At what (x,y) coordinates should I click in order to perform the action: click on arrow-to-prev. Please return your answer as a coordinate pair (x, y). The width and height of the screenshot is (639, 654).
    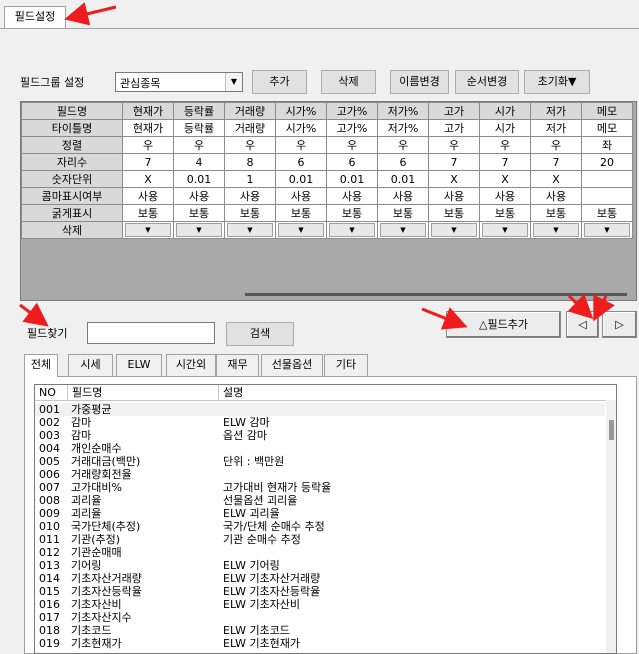
    Looking at the image, I should click on (580, 306).